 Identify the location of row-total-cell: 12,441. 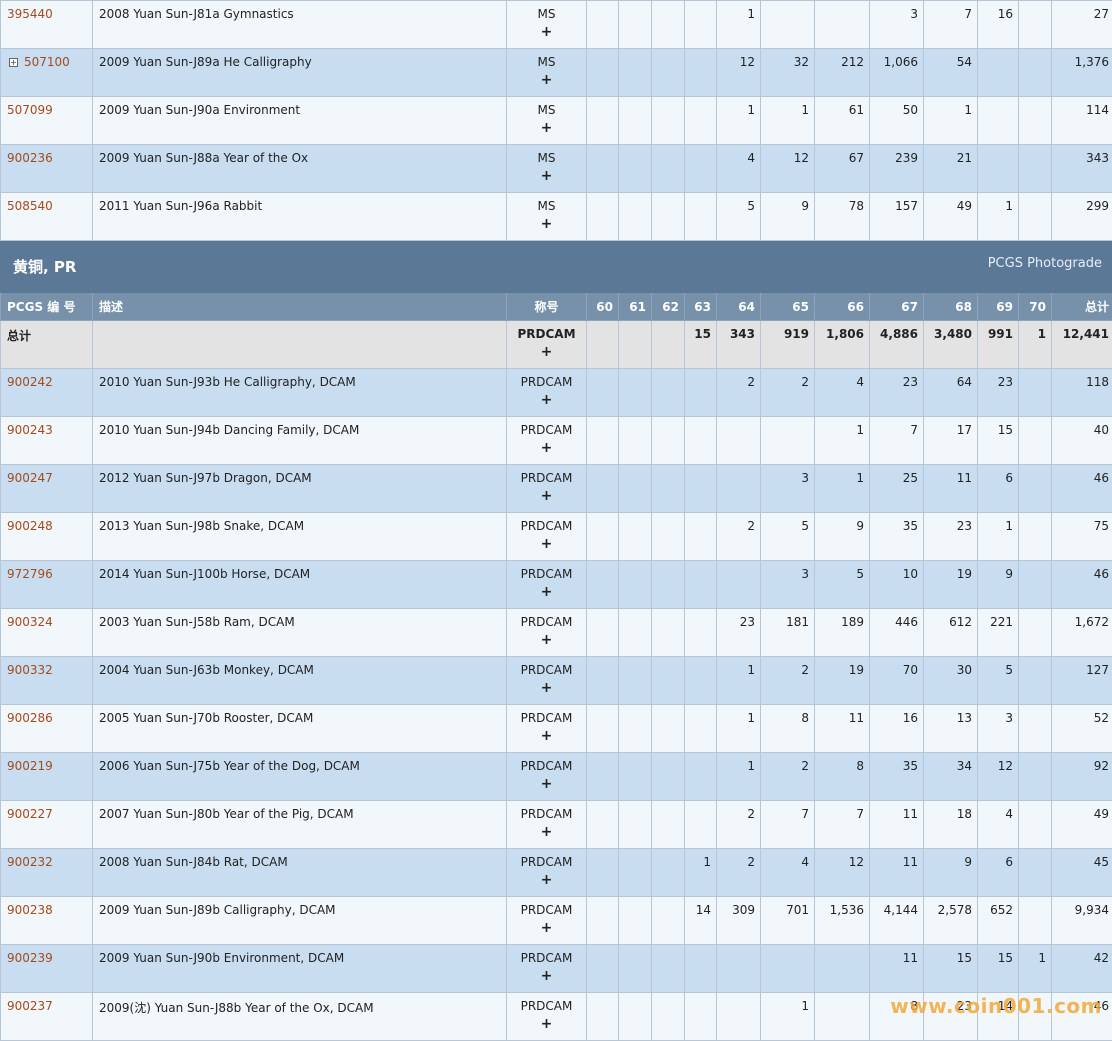
(1082, 345).